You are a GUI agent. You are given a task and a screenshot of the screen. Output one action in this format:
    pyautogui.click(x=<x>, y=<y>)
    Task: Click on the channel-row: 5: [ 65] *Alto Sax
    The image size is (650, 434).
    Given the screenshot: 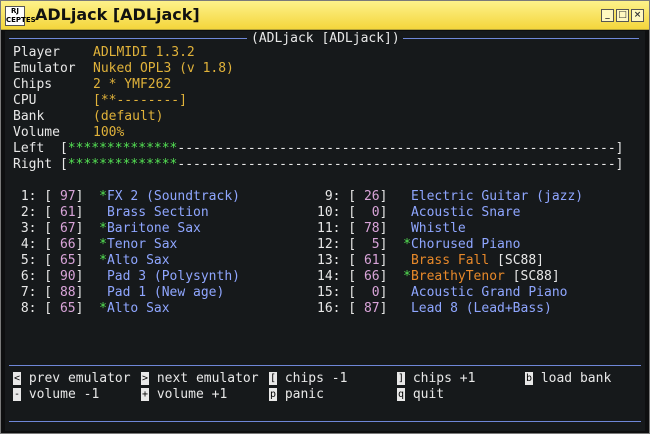 What is the action you would take?
    pyautogui.click(x=91, y=261)
    